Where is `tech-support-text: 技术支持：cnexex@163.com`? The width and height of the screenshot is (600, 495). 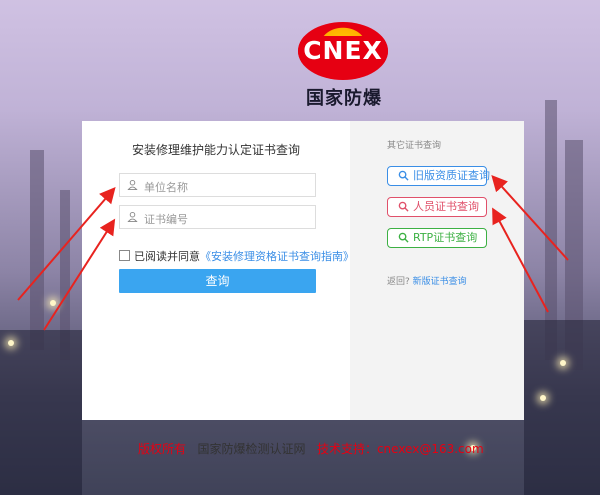 tech-support-text: 技术支持：cnexex@163.com is located at coordinates (400, 449).